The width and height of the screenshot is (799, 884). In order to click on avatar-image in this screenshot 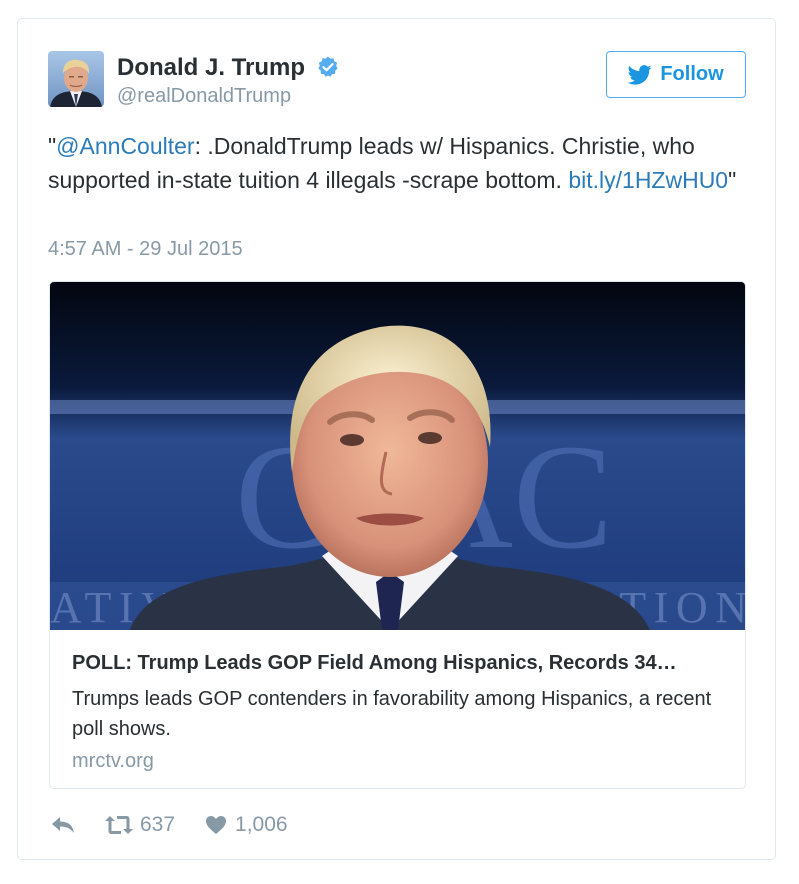, I will do `click(76, 79)`.